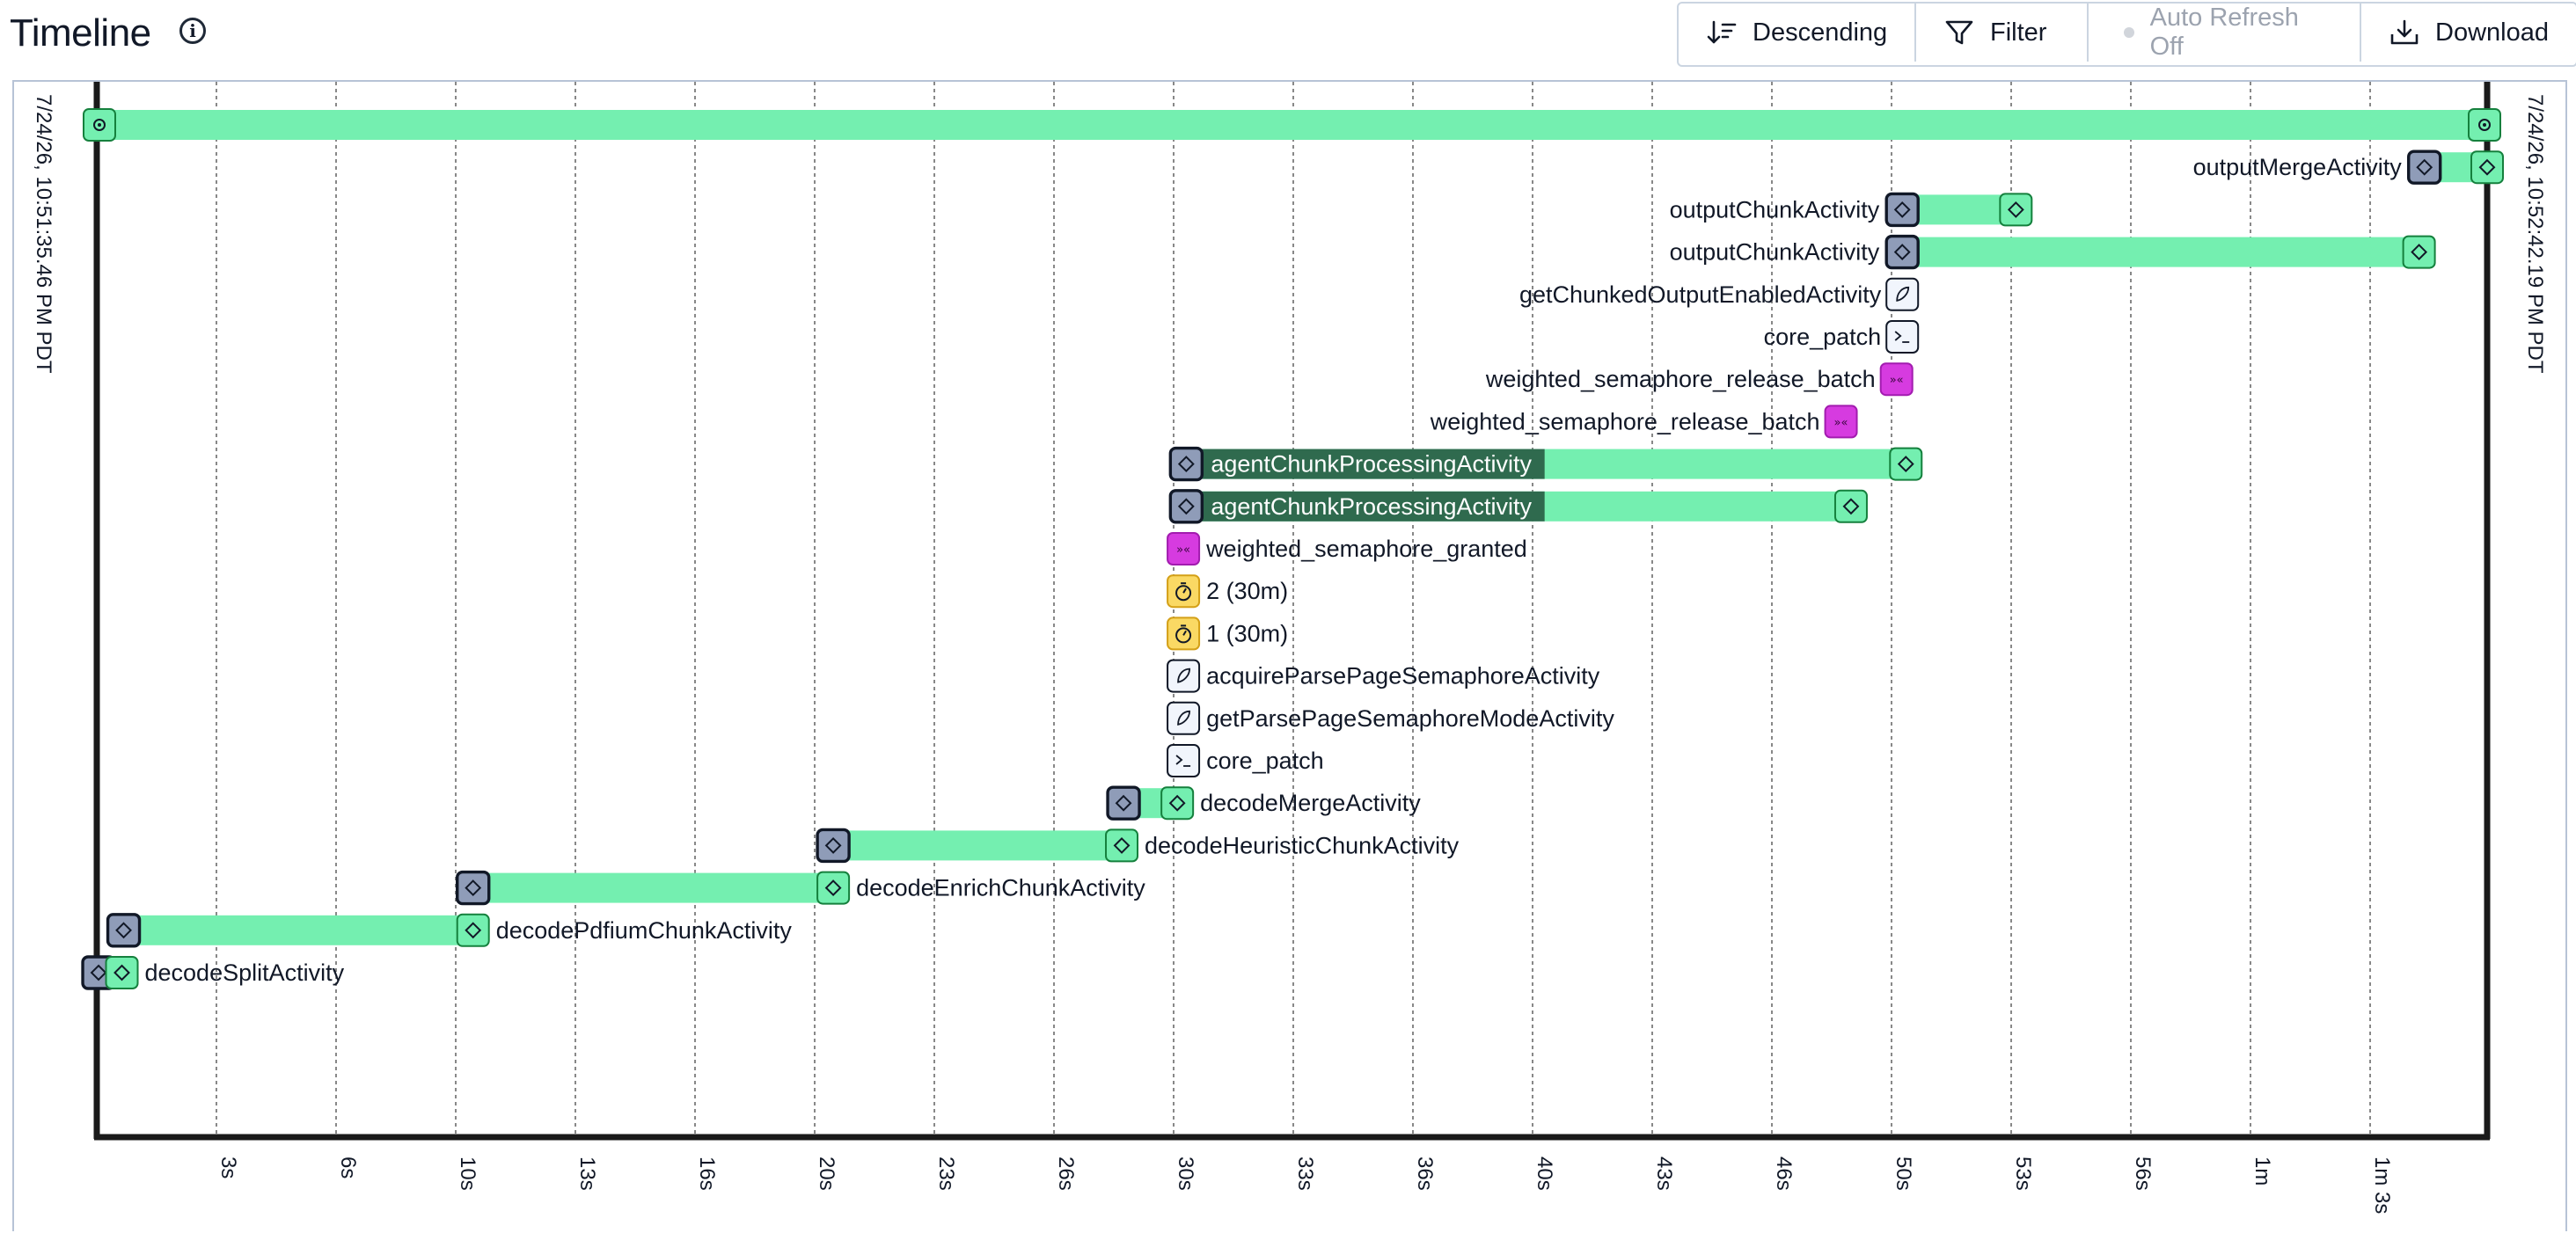 This screenshot has width=2576, height=1233. I want to click on tick-label: 46s, so click(1784, 1173).